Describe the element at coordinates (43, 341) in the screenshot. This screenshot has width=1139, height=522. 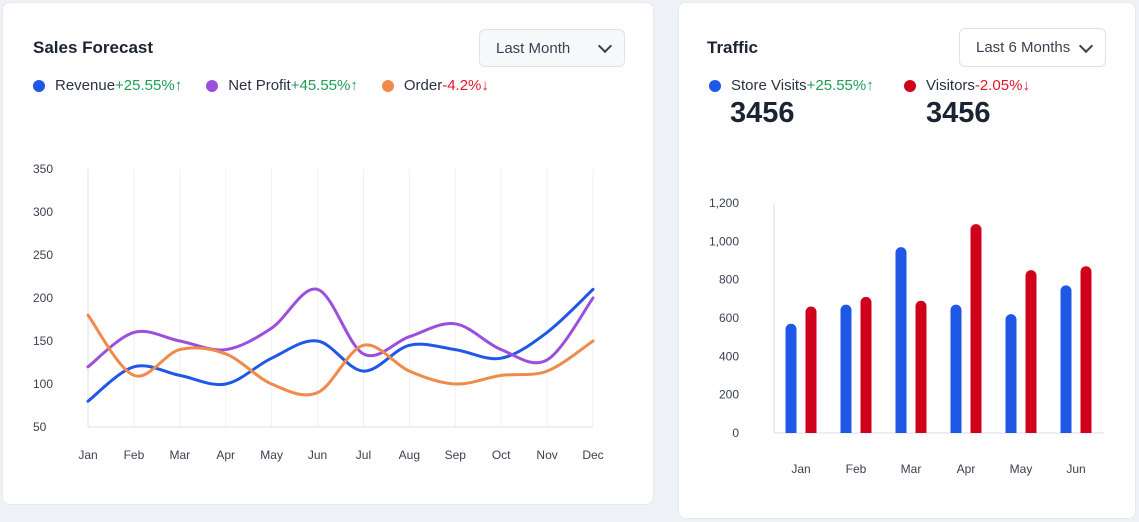
I see `y-tick-label: 150` at that location.